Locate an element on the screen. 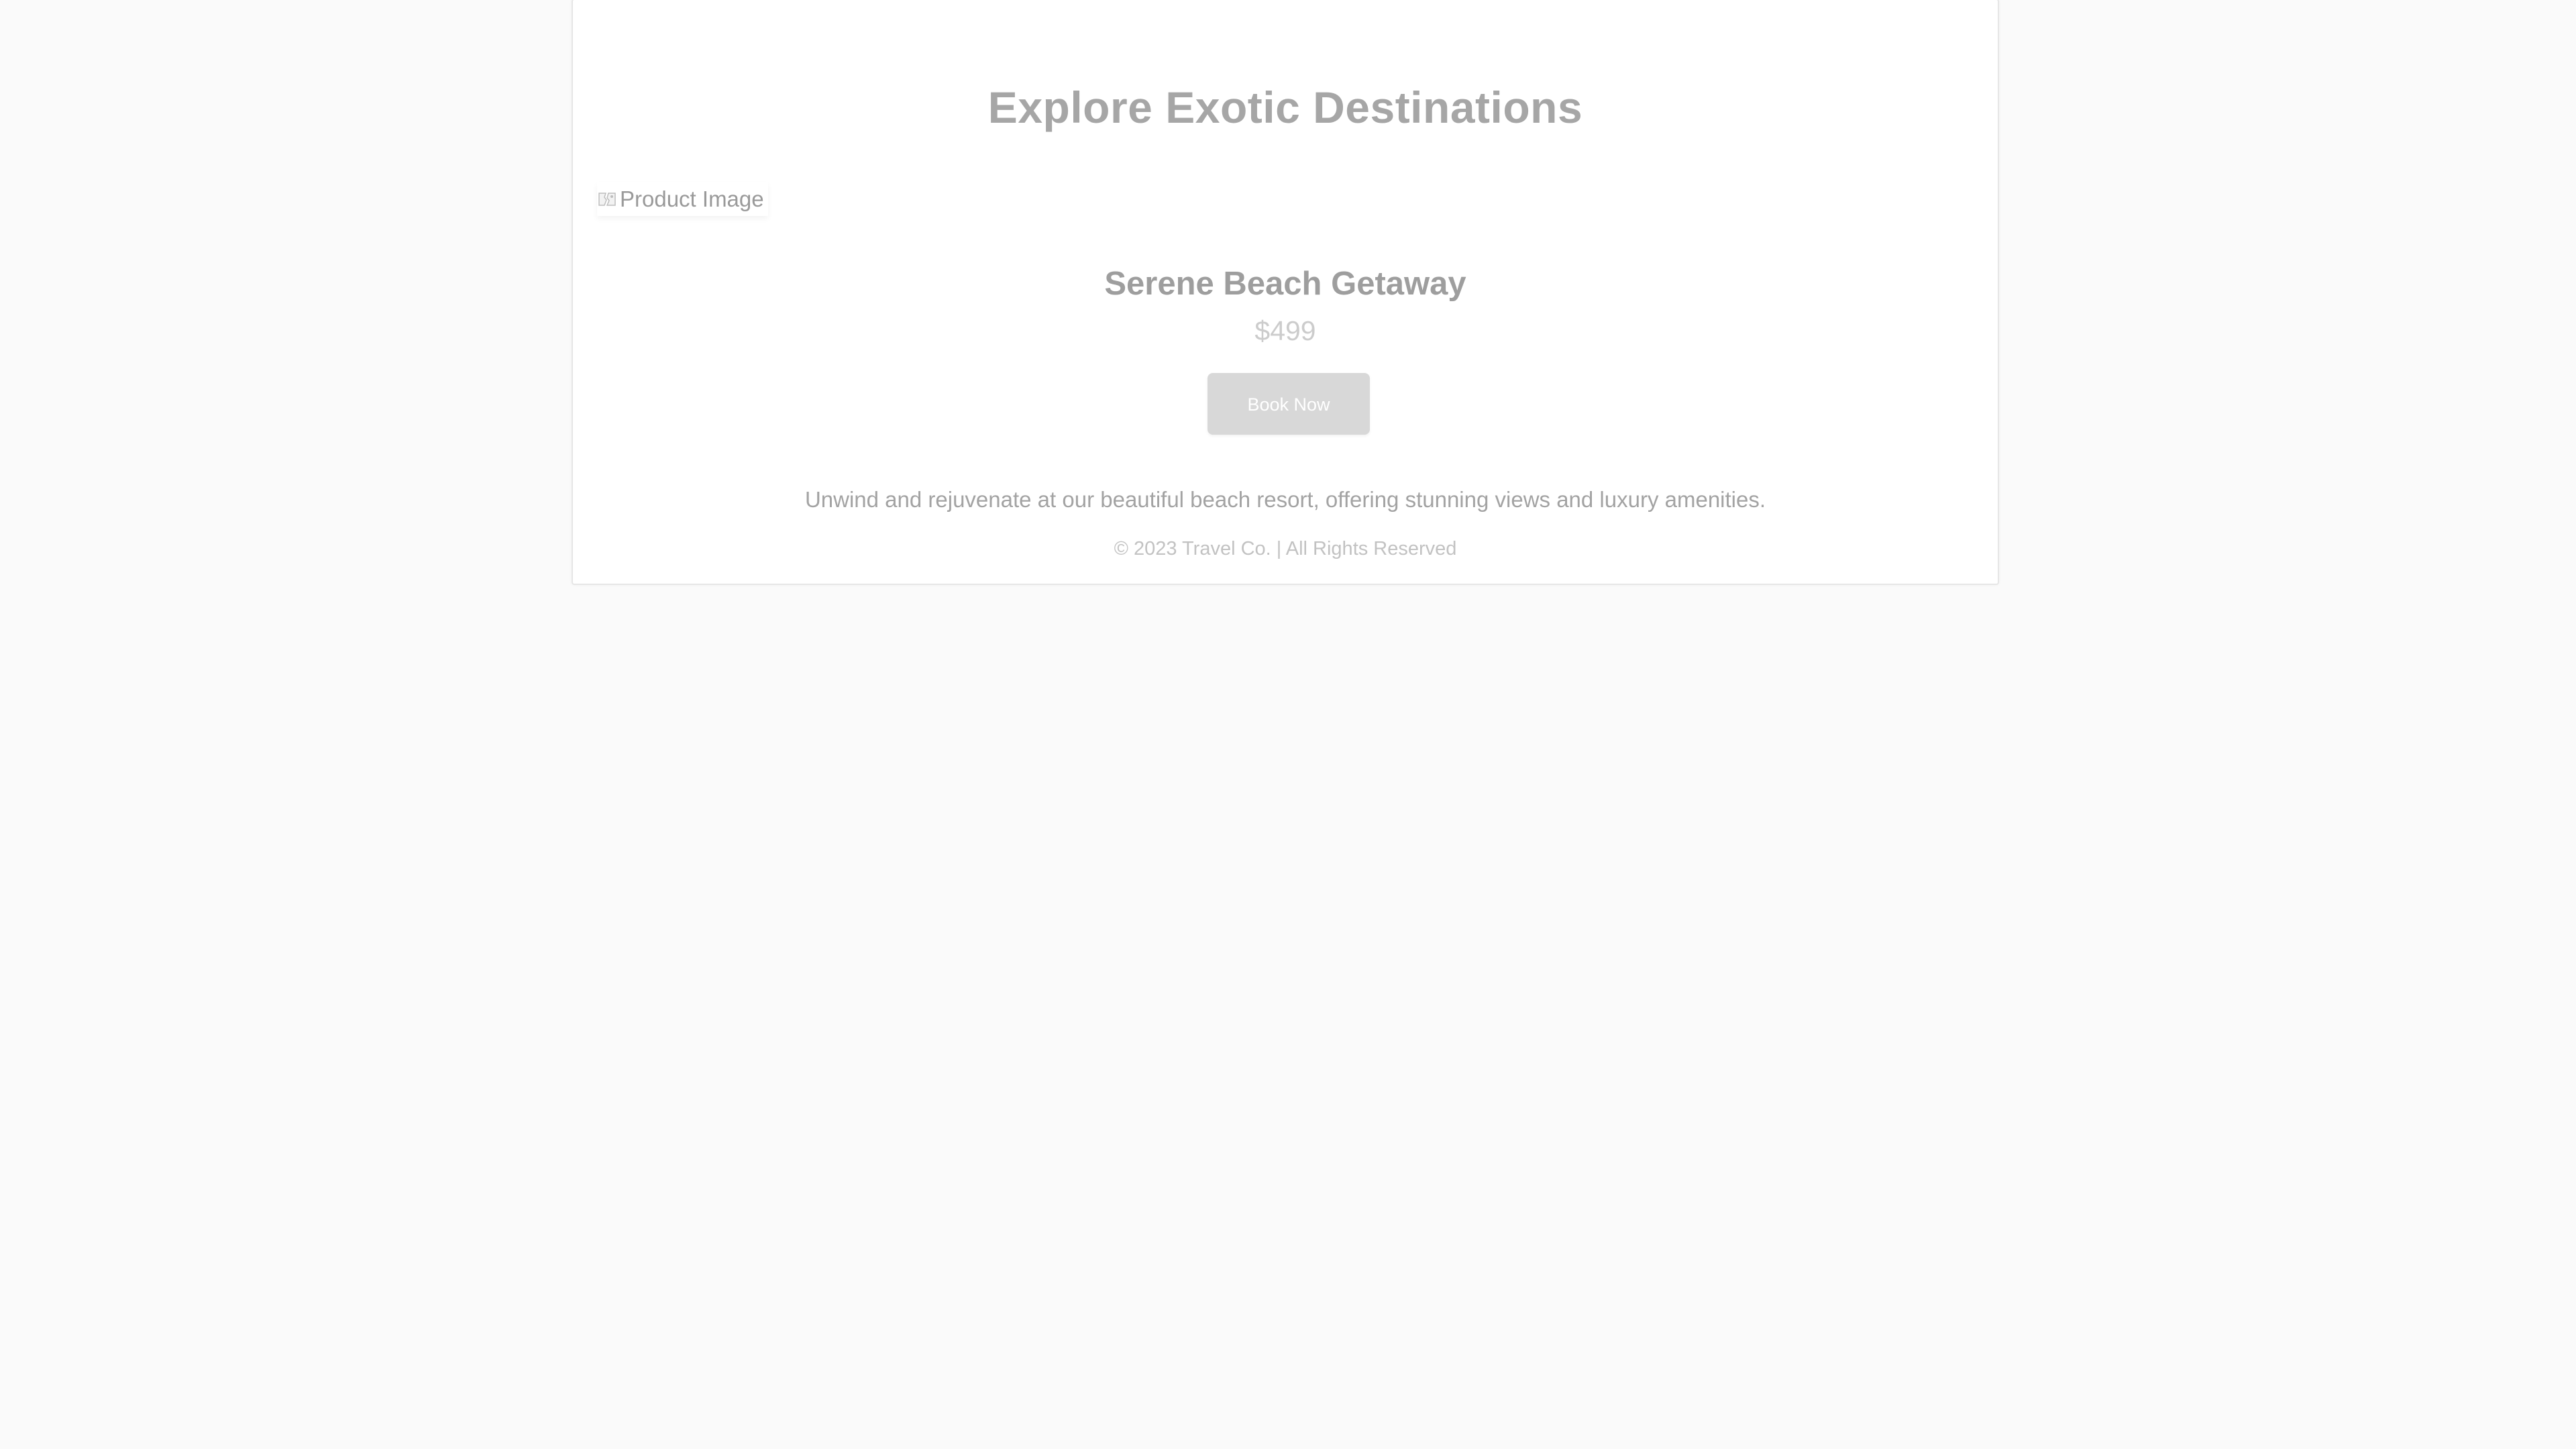  broken-image-icon is located at coordinates (607, 199).